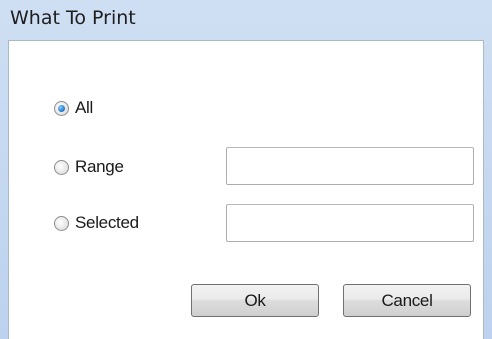  What do you see at coordinates (73, 108) in the screenshot?
I see `radio-all: All` at bounding box center [73, 108].